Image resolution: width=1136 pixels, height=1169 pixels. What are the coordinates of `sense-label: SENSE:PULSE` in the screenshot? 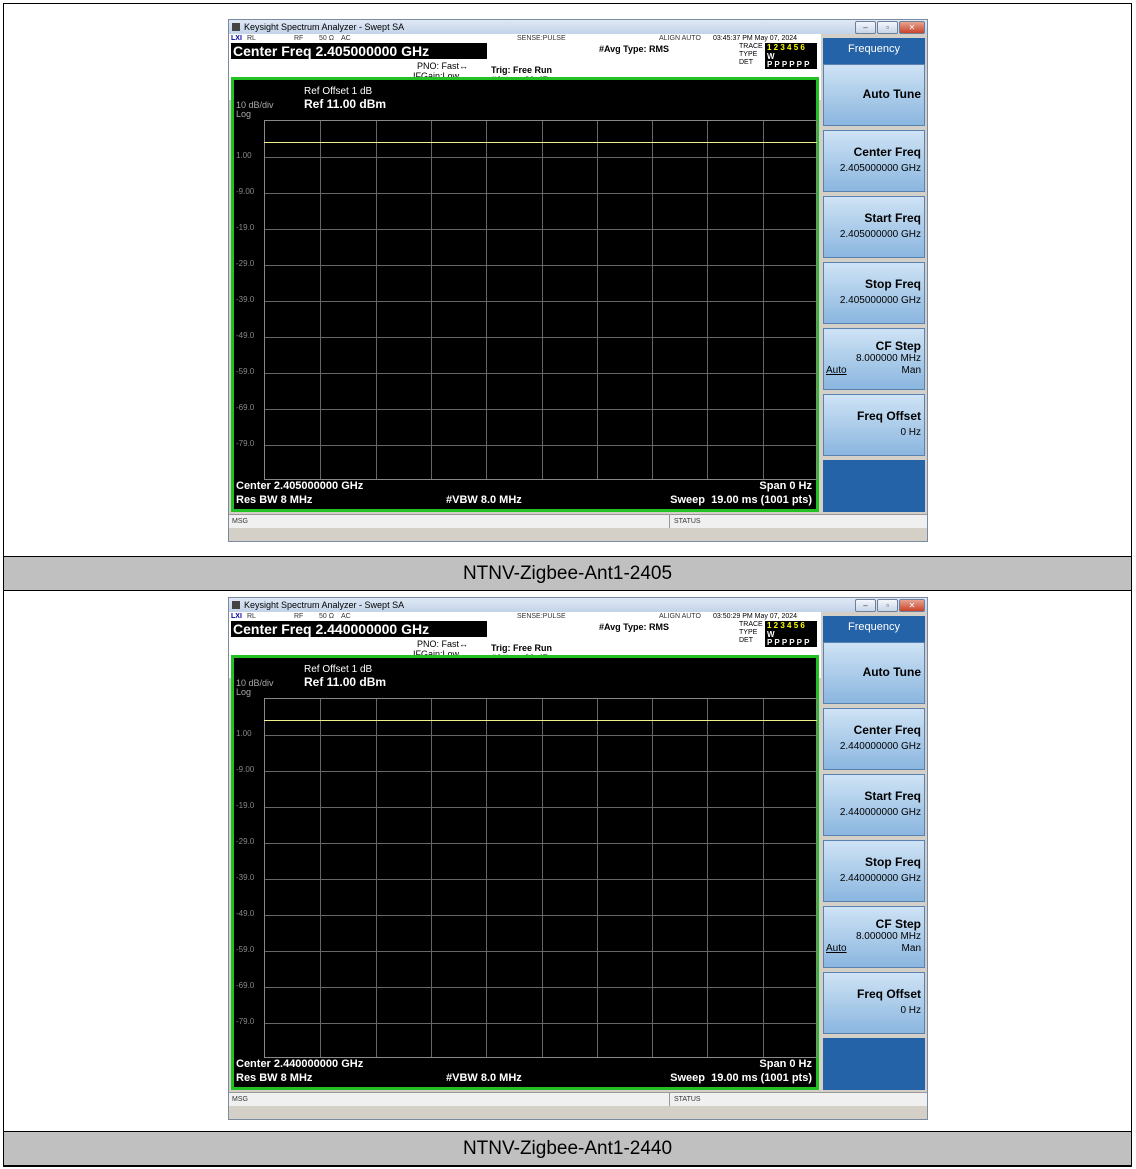 It's located at (541, 616).